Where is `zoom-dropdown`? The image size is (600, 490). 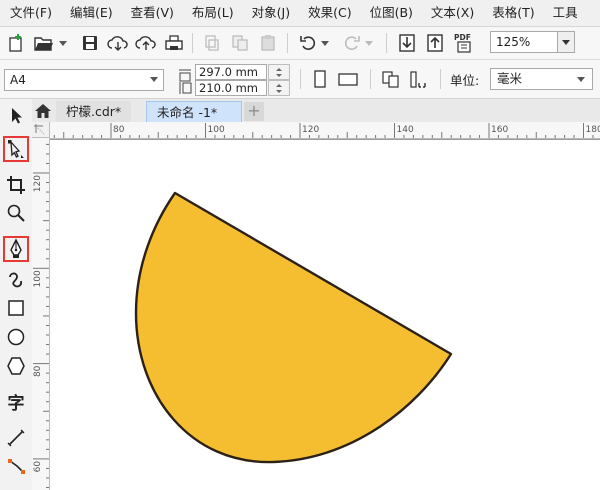
zoom-dropdown is located at coordinates (566, 42).